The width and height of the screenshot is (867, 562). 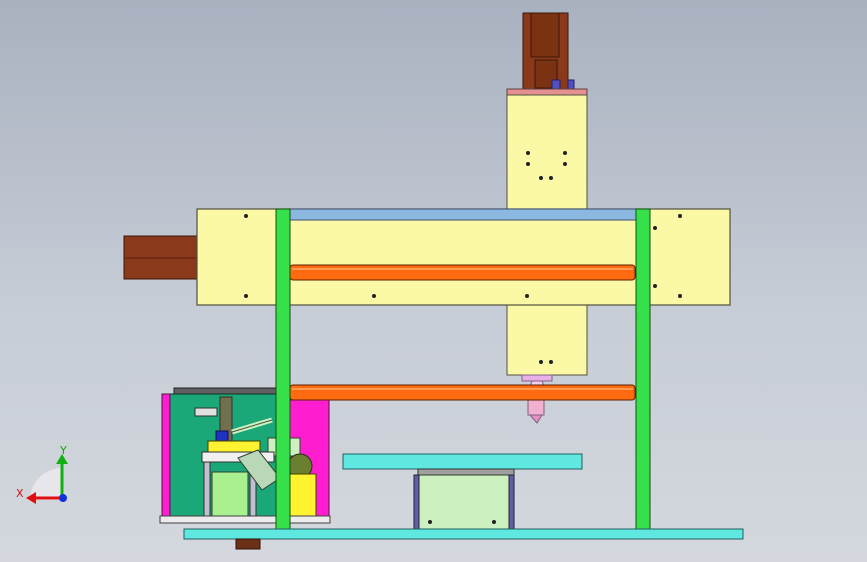 I want to click on x-axis-motor, so click(x=161, y=257).